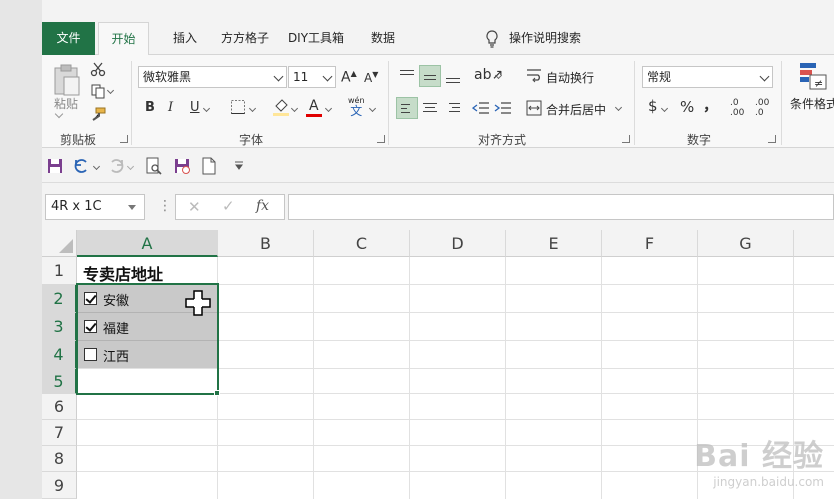  I want to click on align-middle-button, so click(430, 76).